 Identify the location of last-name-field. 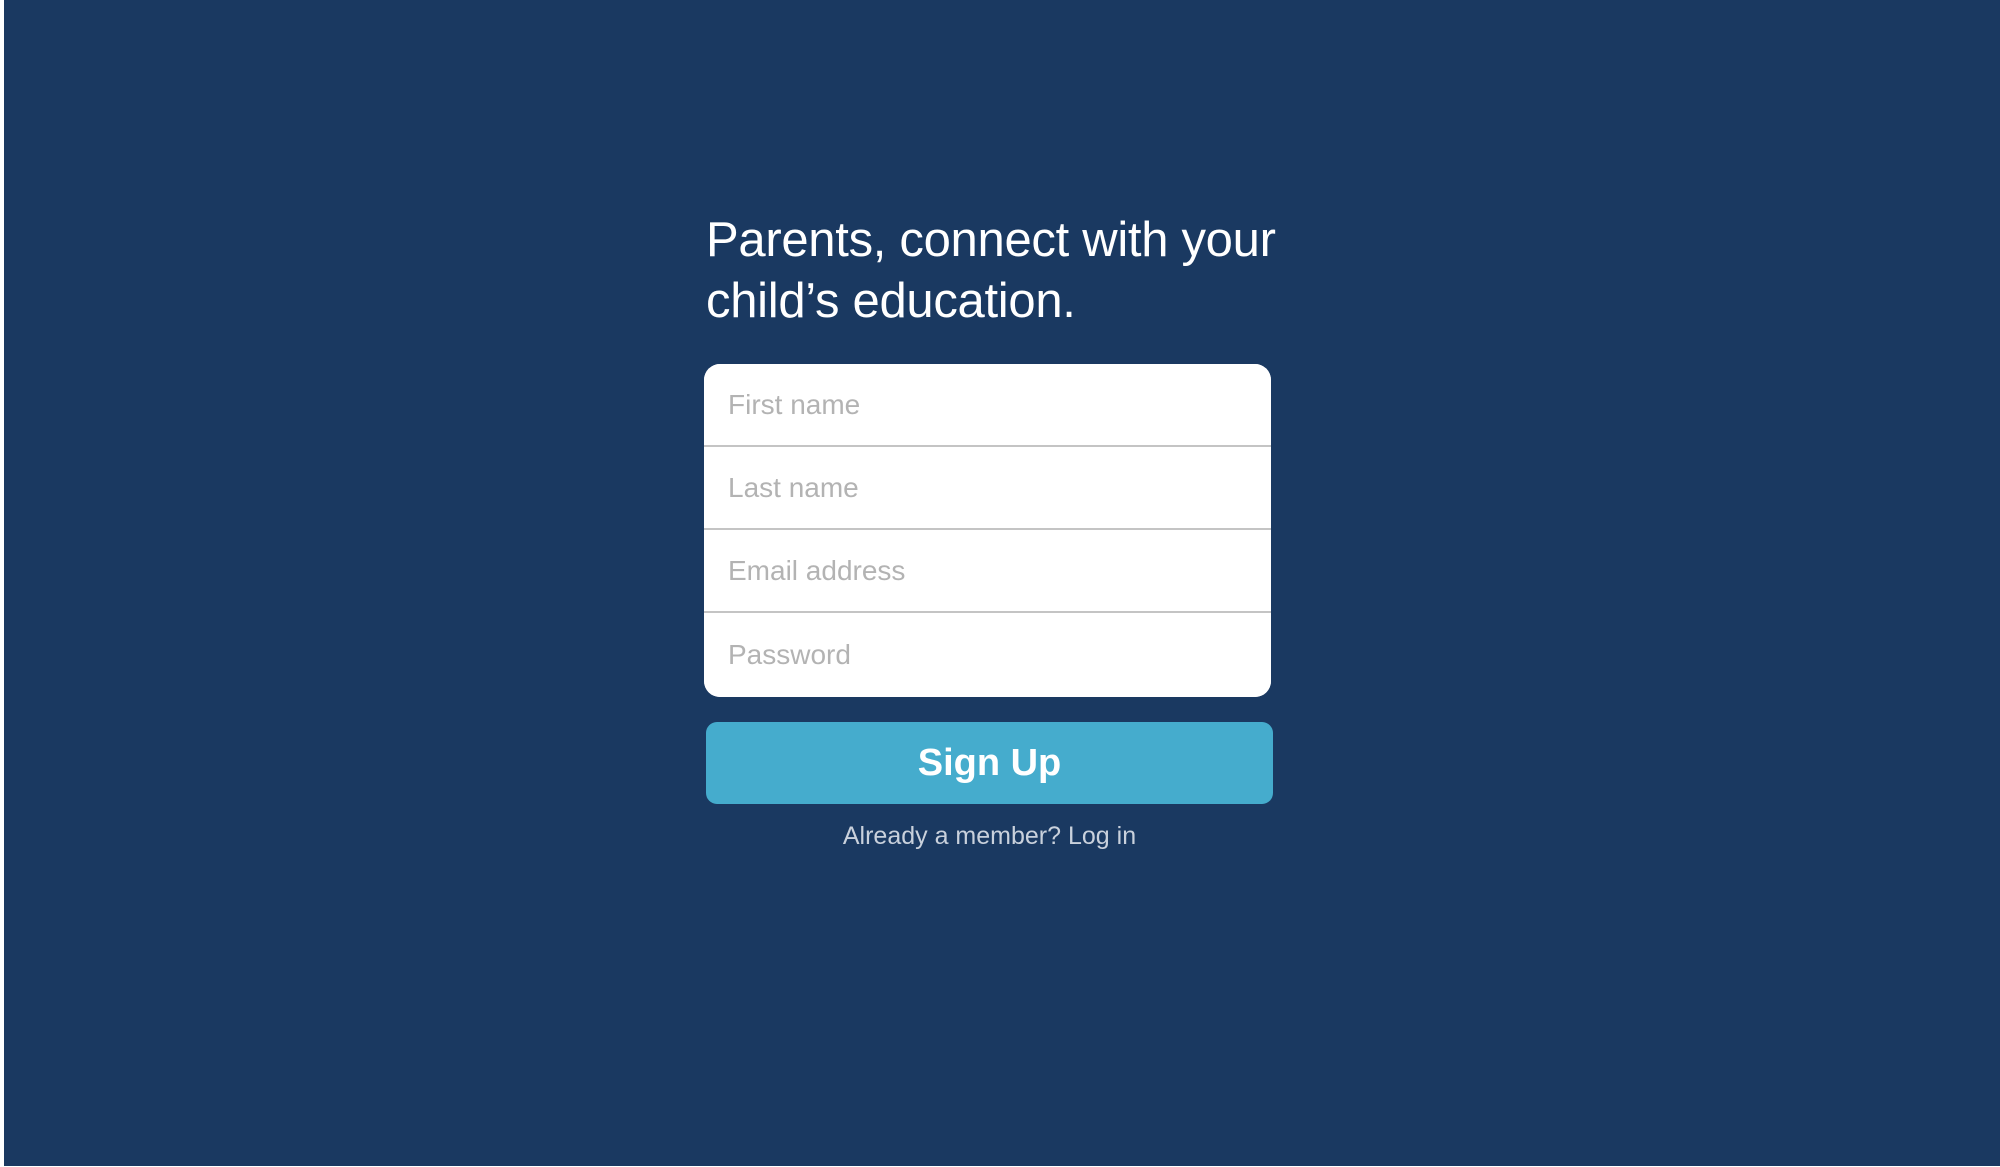
(987, 488).